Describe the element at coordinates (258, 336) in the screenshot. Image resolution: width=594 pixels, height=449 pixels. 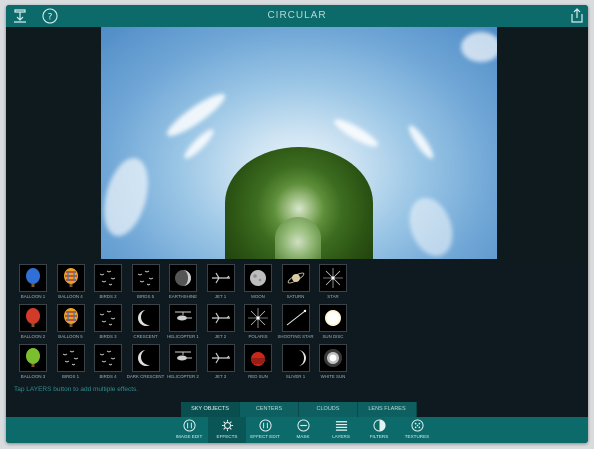
I see `effect-tile-label: POLARIS` at that location.